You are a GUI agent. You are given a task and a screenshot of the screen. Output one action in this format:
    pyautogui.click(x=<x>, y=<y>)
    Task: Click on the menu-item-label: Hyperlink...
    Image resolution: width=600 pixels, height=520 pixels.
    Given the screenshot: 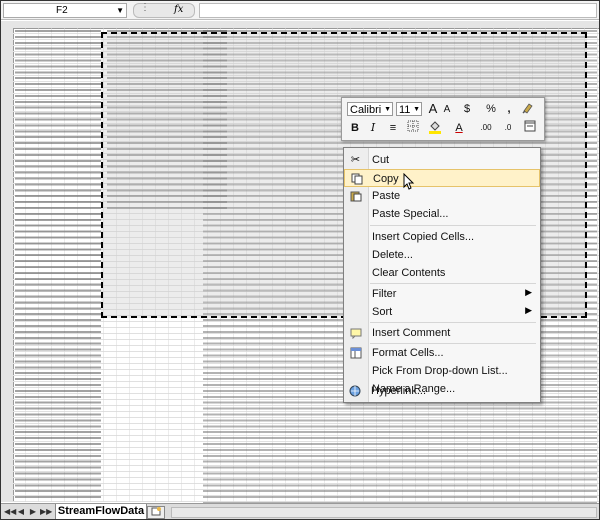 What is the action you would take?
    pyautogui.click(x=399, y=391)
    